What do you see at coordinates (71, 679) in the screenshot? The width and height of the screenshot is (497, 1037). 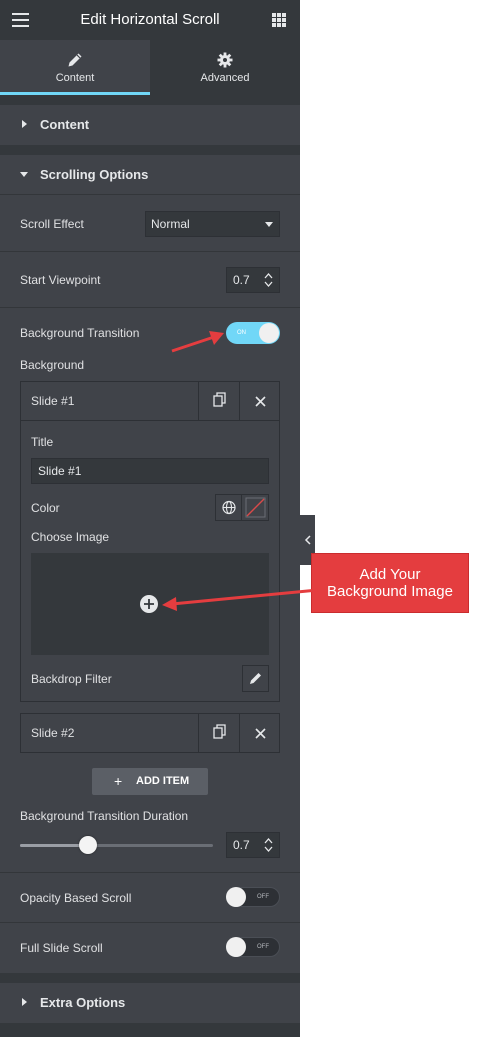 I see `backdrop-filter-label: Backdrop Filter` at bounding box center [71, 679].